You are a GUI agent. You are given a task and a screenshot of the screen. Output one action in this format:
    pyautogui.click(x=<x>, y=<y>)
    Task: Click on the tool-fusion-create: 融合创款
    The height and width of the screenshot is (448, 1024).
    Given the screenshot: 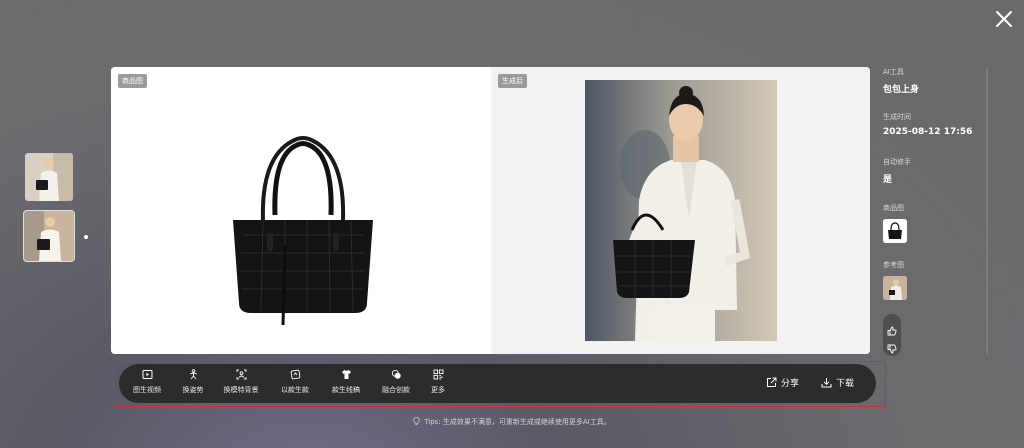 What is the action you would take?
    pyautogui.click(x=396, y=382)
    